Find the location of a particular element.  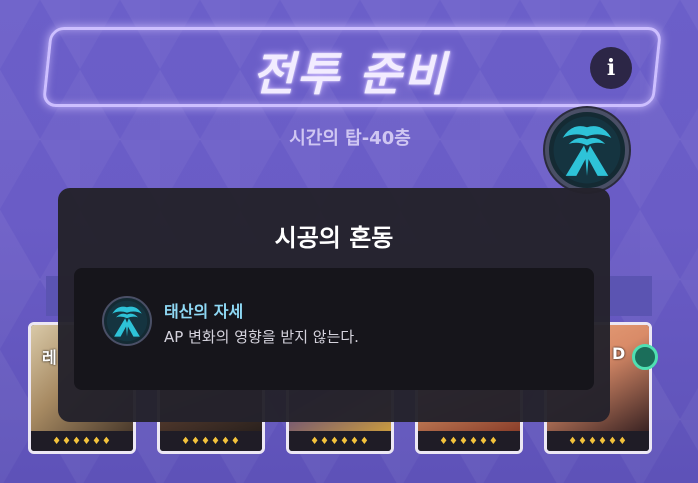

stage-label: 시간의 탑-40층 is located at coordinates (350, 138).